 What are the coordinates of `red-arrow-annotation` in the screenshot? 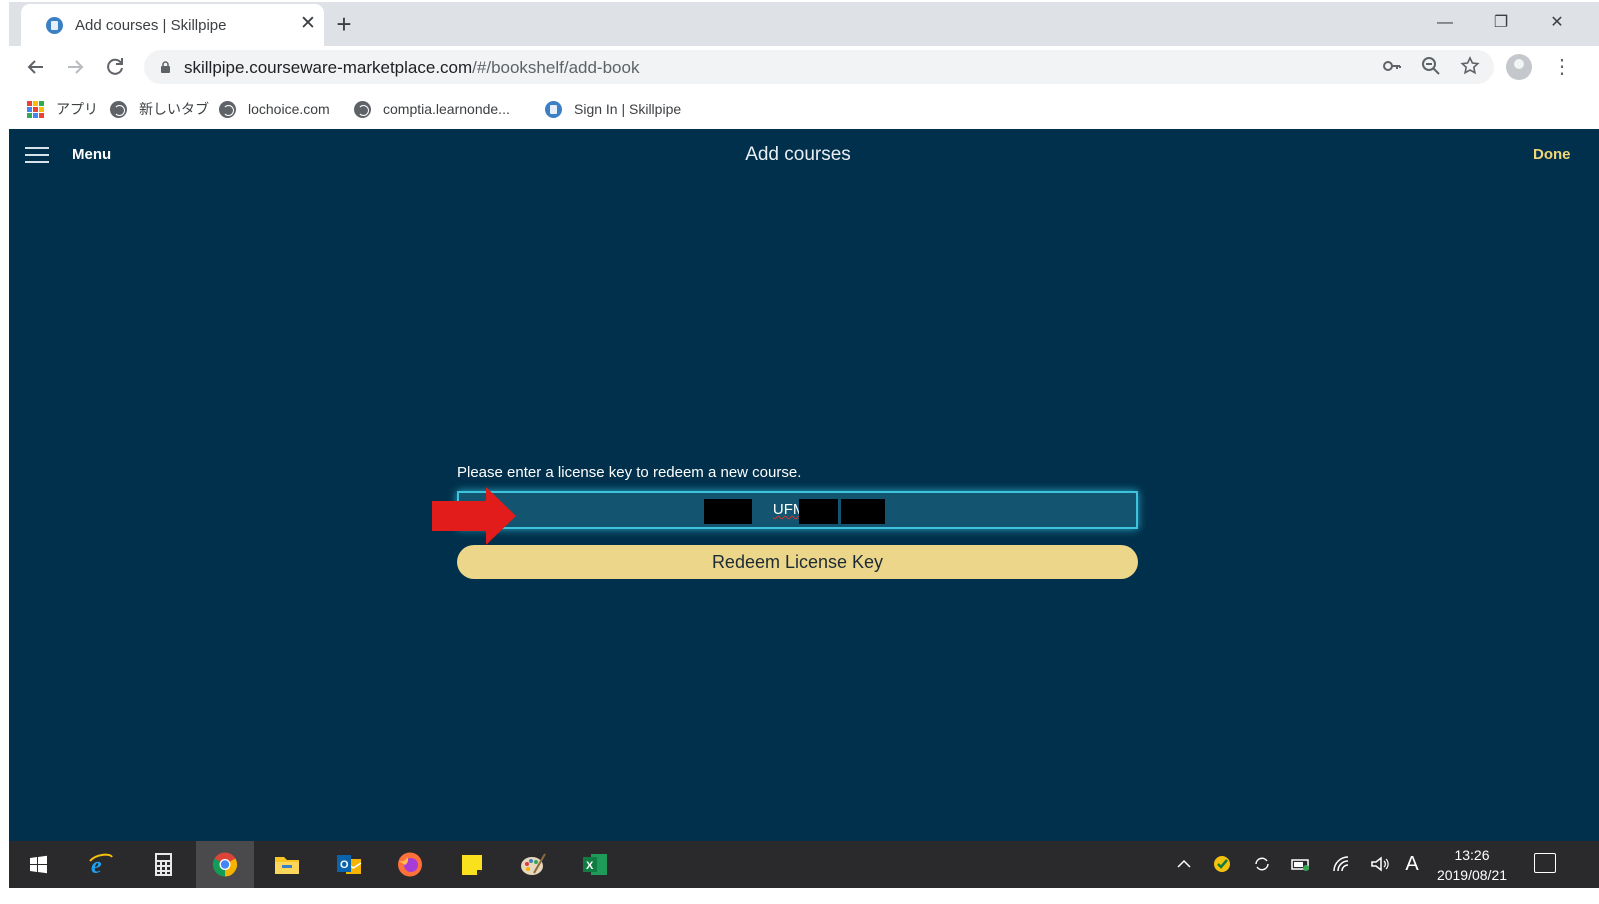 It's located at (474, 516).